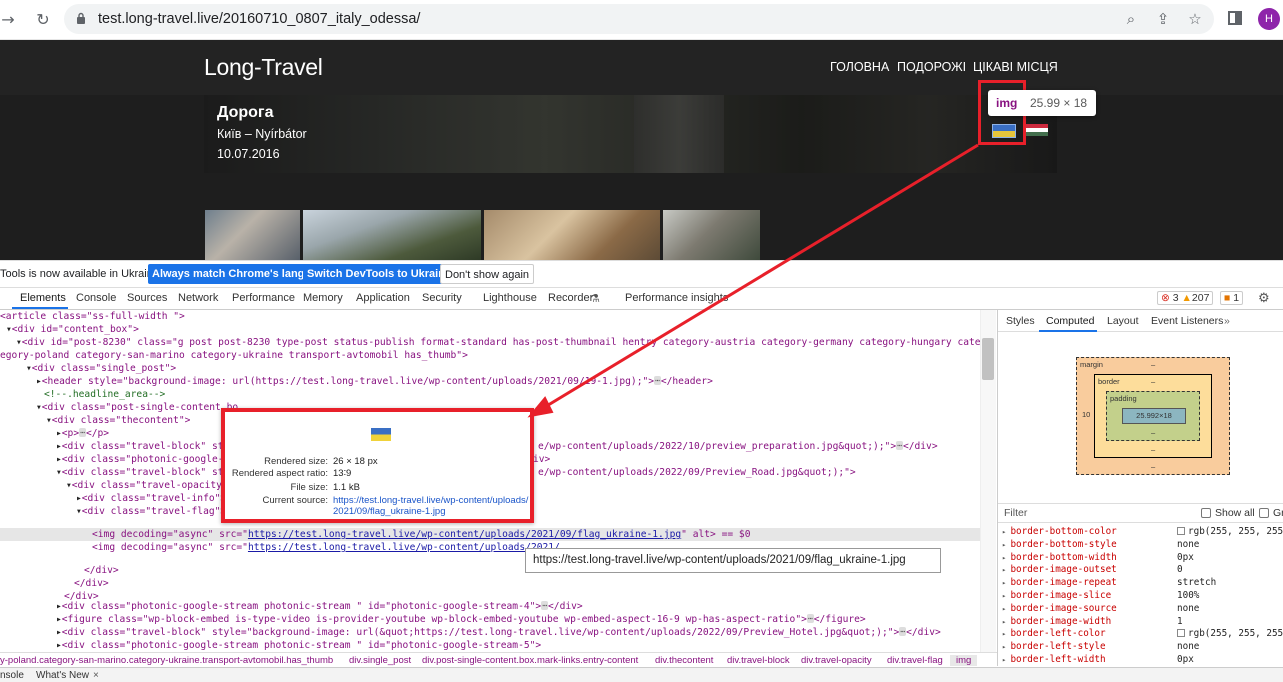  What do you see at coordinates (442, 298) in the screenshot?
I see `tab-security: Security` at bounding box center [442, 298].